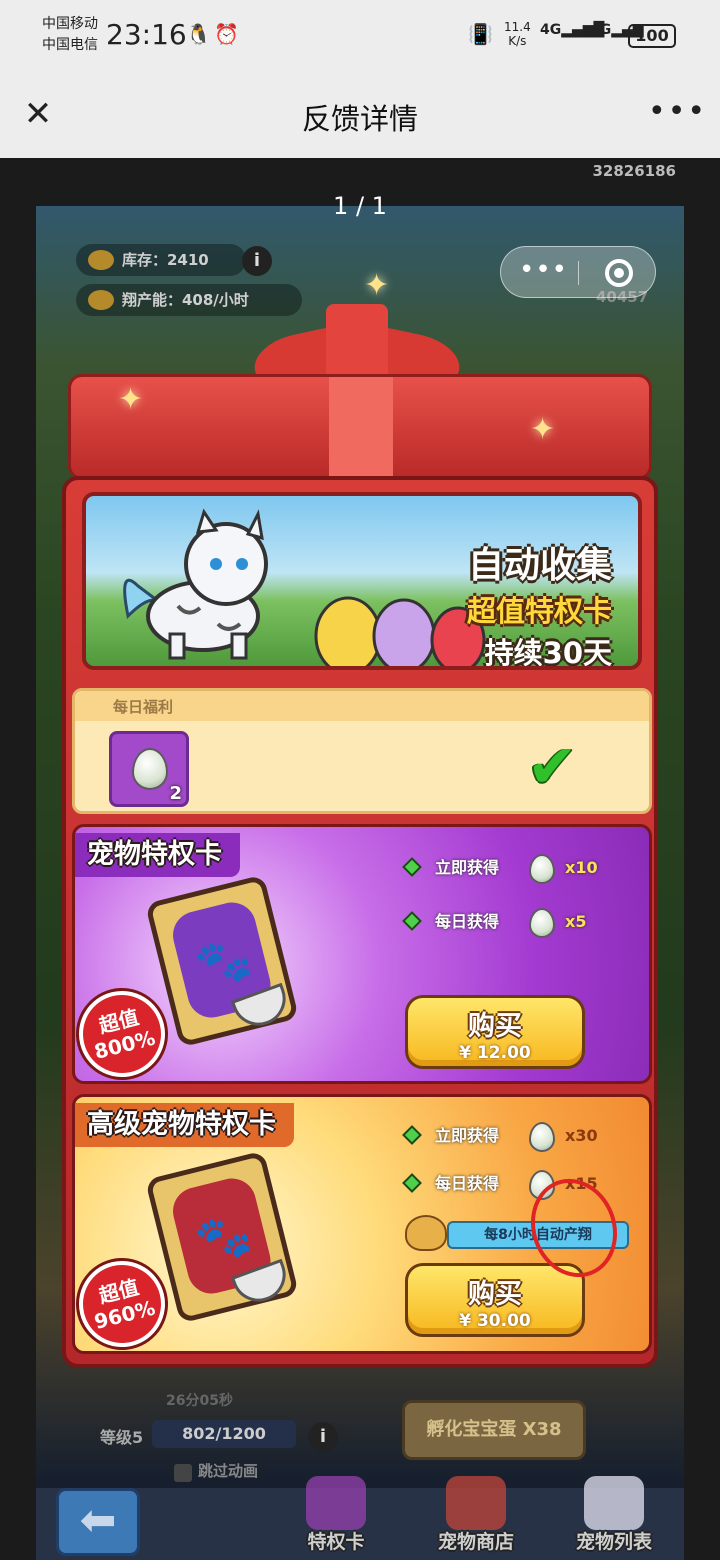 The width and height of the screenshot is (720, 1560). I want to click on check-icon: ✔, so click(552, 767).